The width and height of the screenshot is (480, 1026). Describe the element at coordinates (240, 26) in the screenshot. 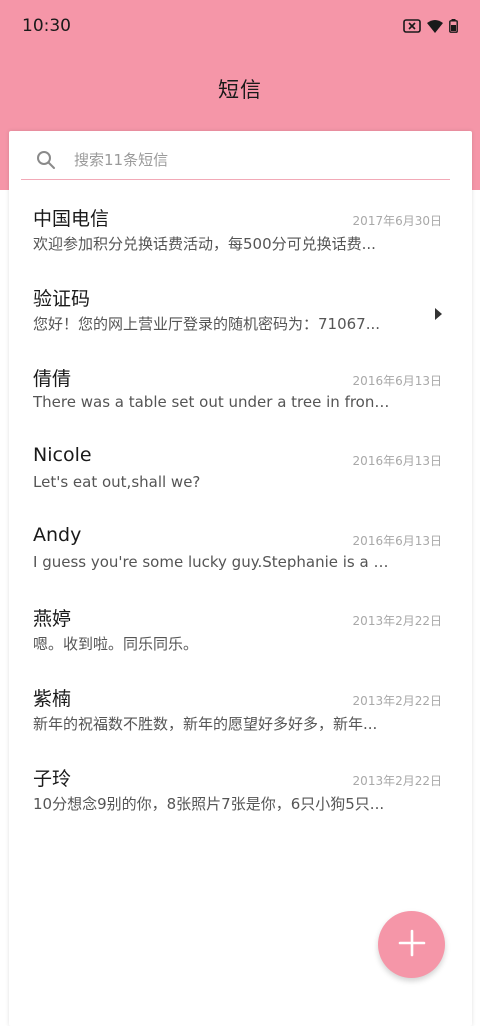

I see `status-bar: 10:30` at that location.